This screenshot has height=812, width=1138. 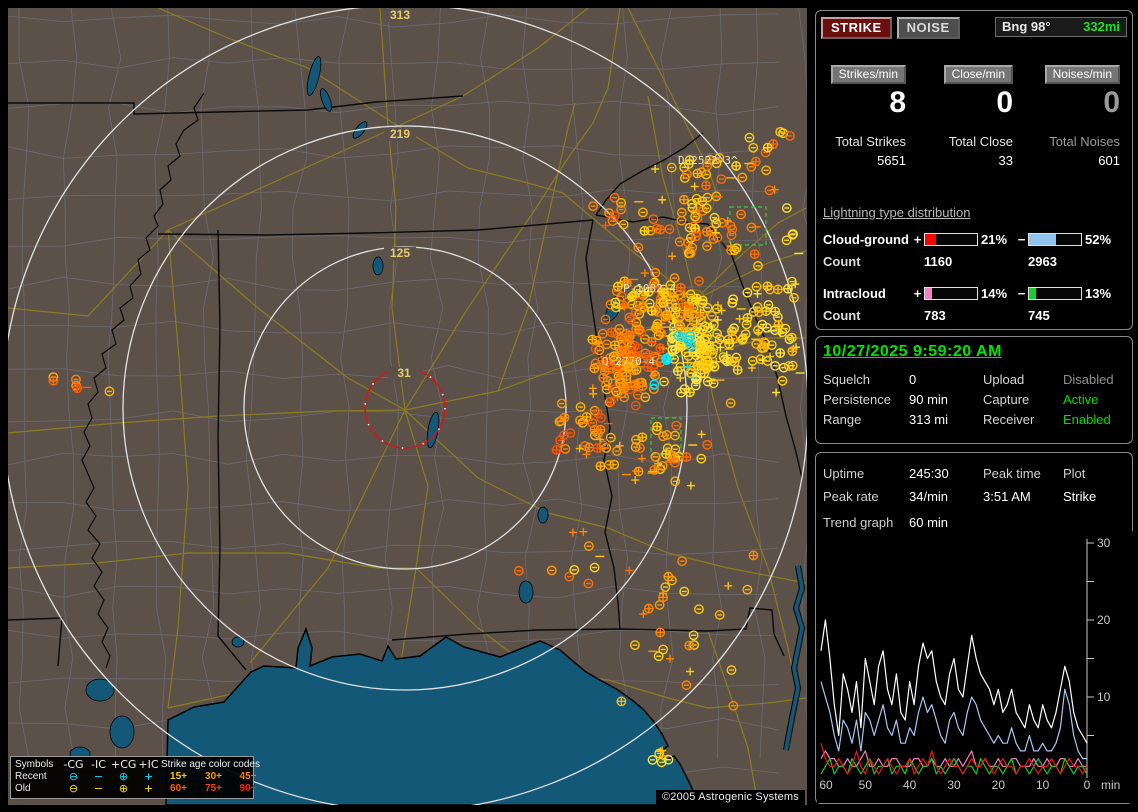 What do you see at coordinates (994, 239) in the screenshot?
I see `cg-plus-percent: 21%` at bounding box center [994, 239].